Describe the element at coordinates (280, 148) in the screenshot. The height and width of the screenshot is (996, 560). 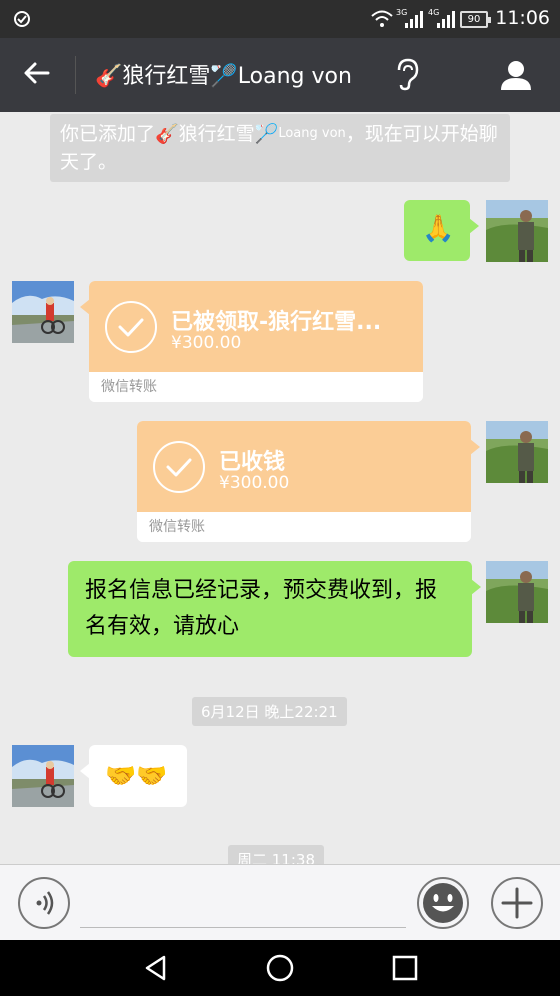
I see `system-message: 你已添加了🎸狼行红雪🏸Loang von，现在可以开始聊天了。` at that location.